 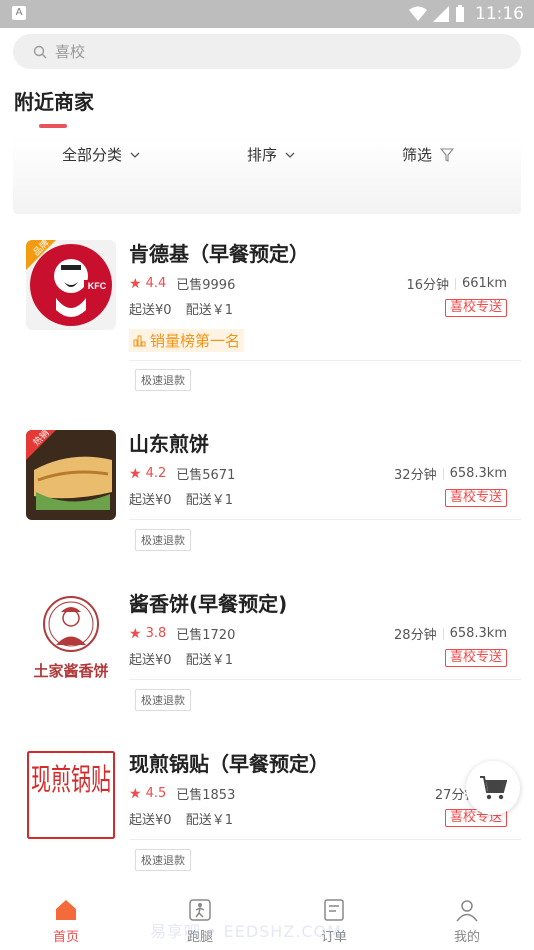 What do you see at coordinates (19, 13) in the screenshot?
I see `notification-badge: A` at bounding box center [19, 13].